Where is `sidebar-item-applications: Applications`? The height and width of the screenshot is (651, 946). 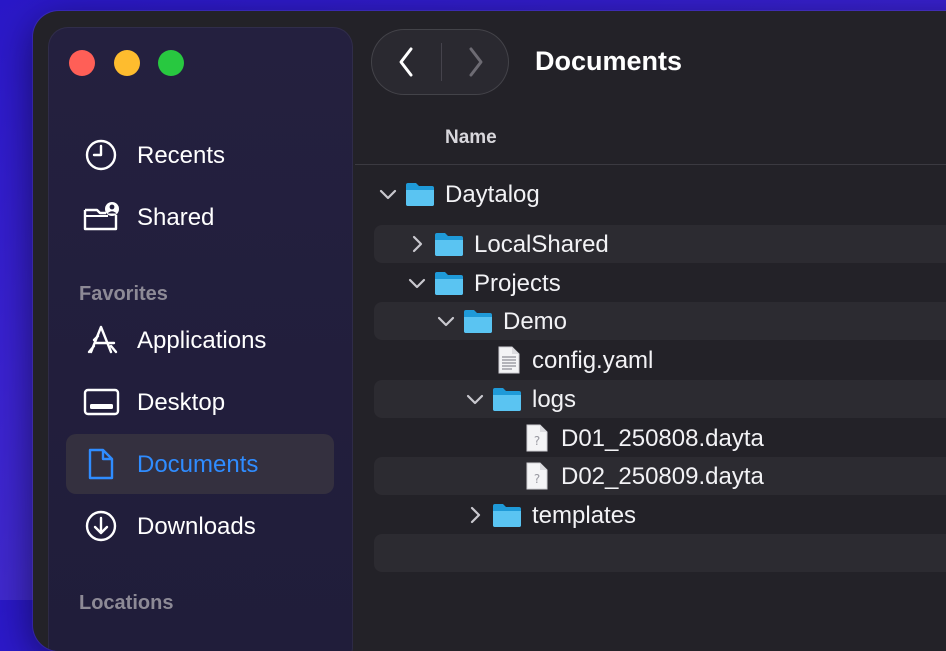 sidebar-item-applications: Applications is located at coordinates (200, 340).